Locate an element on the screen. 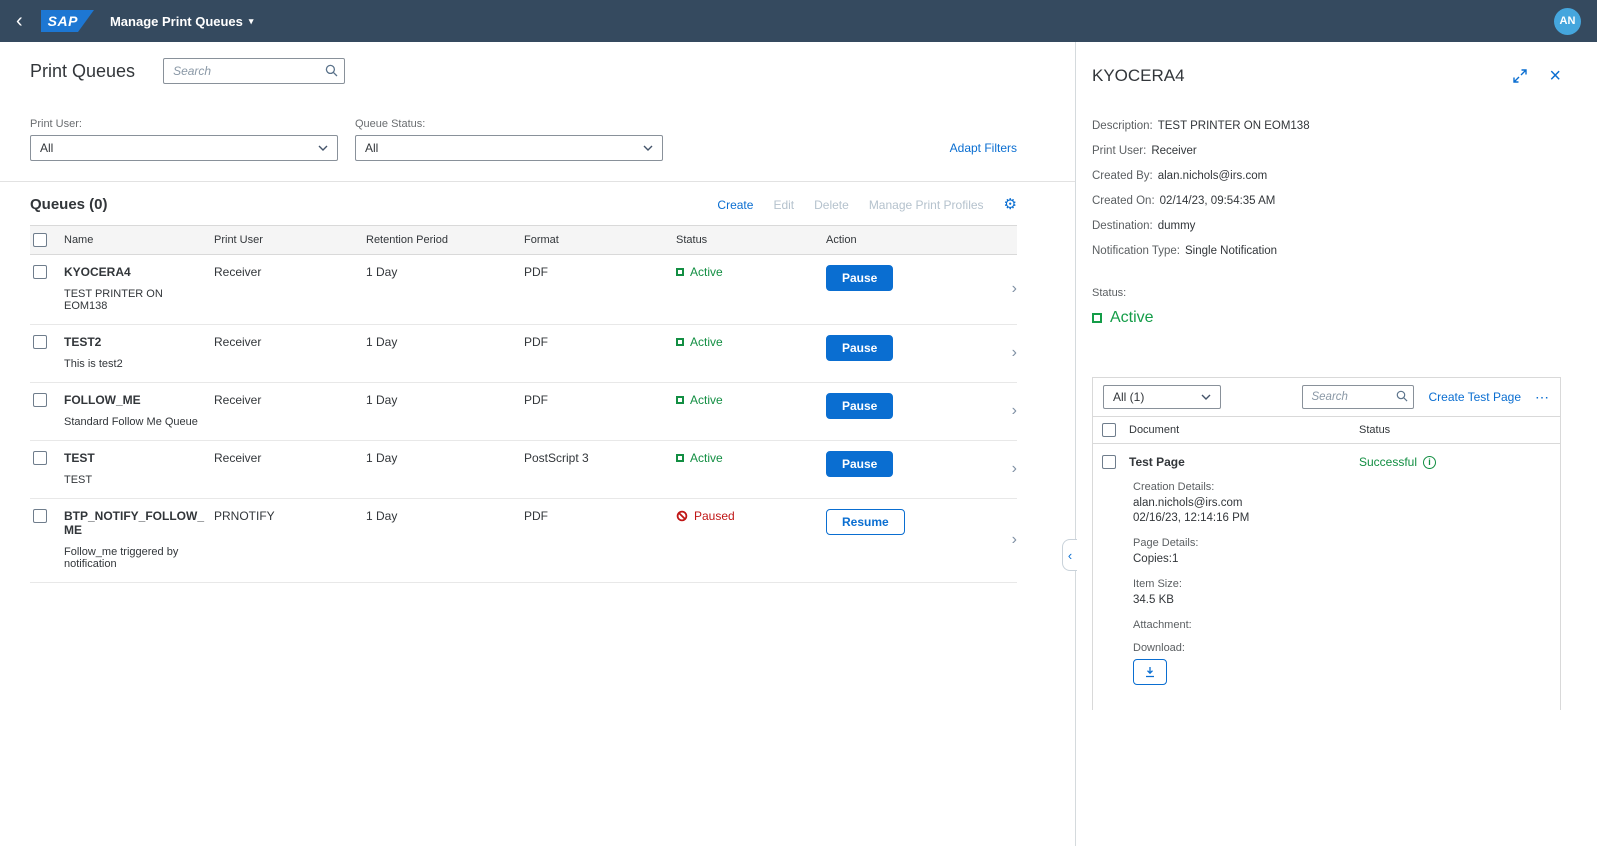 Image resolution: width=1597 pixels, height=846 pixels. manage-print-profiles-button: Manage Print Profiles is located at coordinates (926, 205).